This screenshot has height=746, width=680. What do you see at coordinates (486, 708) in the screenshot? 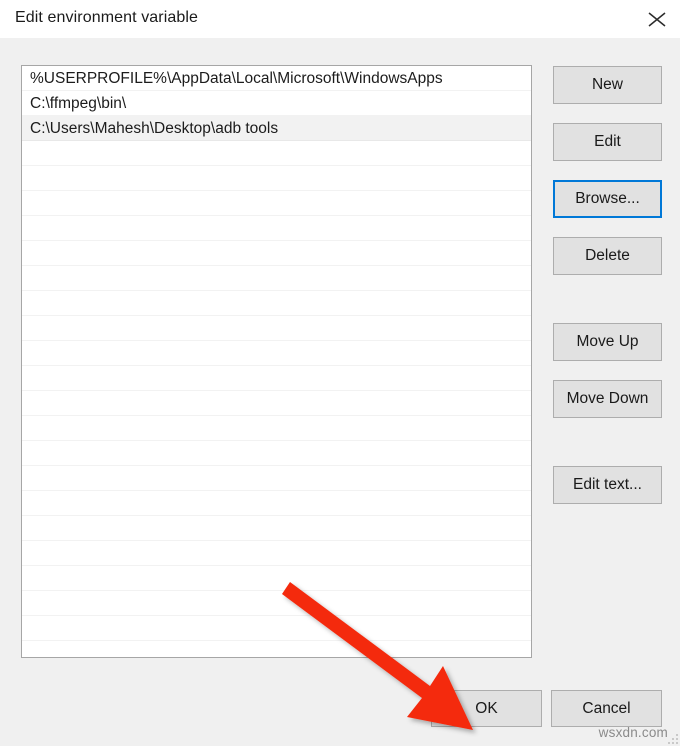
I see `ok-button: OK` at bounding box center [486, 708].